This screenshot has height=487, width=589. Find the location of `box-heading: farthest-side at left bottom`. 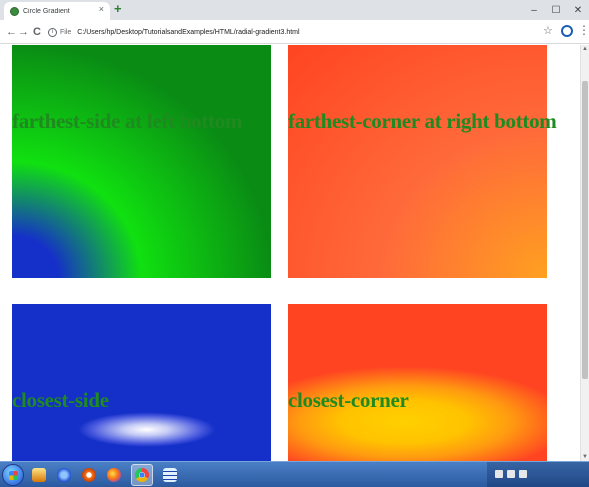

box-heading: farthest-side at left bottom is located at coordinates (127, 121).